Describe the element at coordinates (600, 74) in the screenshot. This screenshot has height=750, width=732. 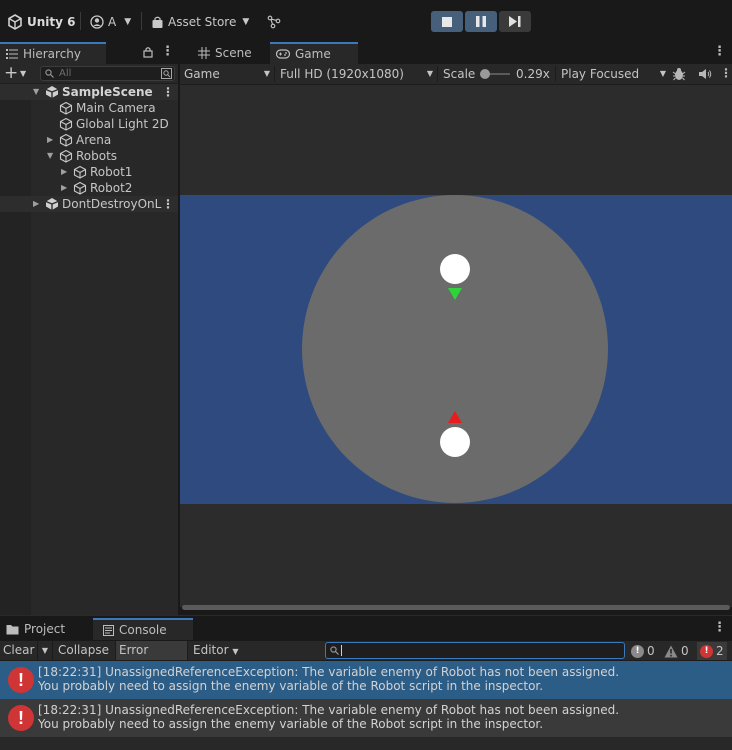
I see `play-mode-label: Play Focused` at that location.